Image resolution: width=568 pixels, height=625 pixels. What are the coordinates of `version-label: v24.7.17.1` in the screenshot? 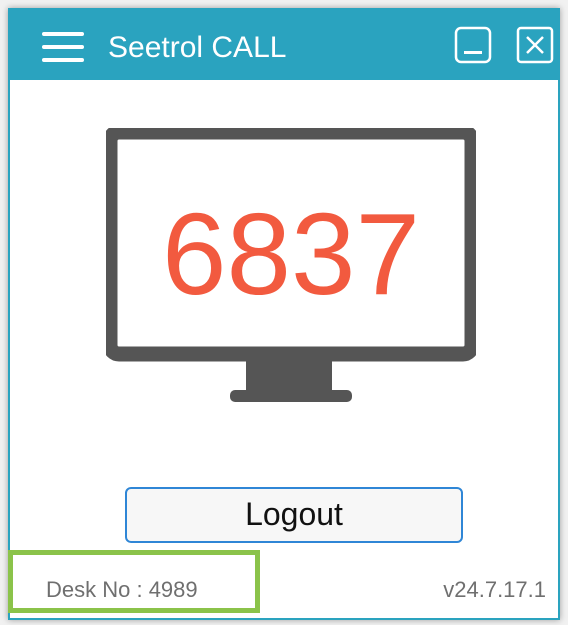 It's located at (494, 589).